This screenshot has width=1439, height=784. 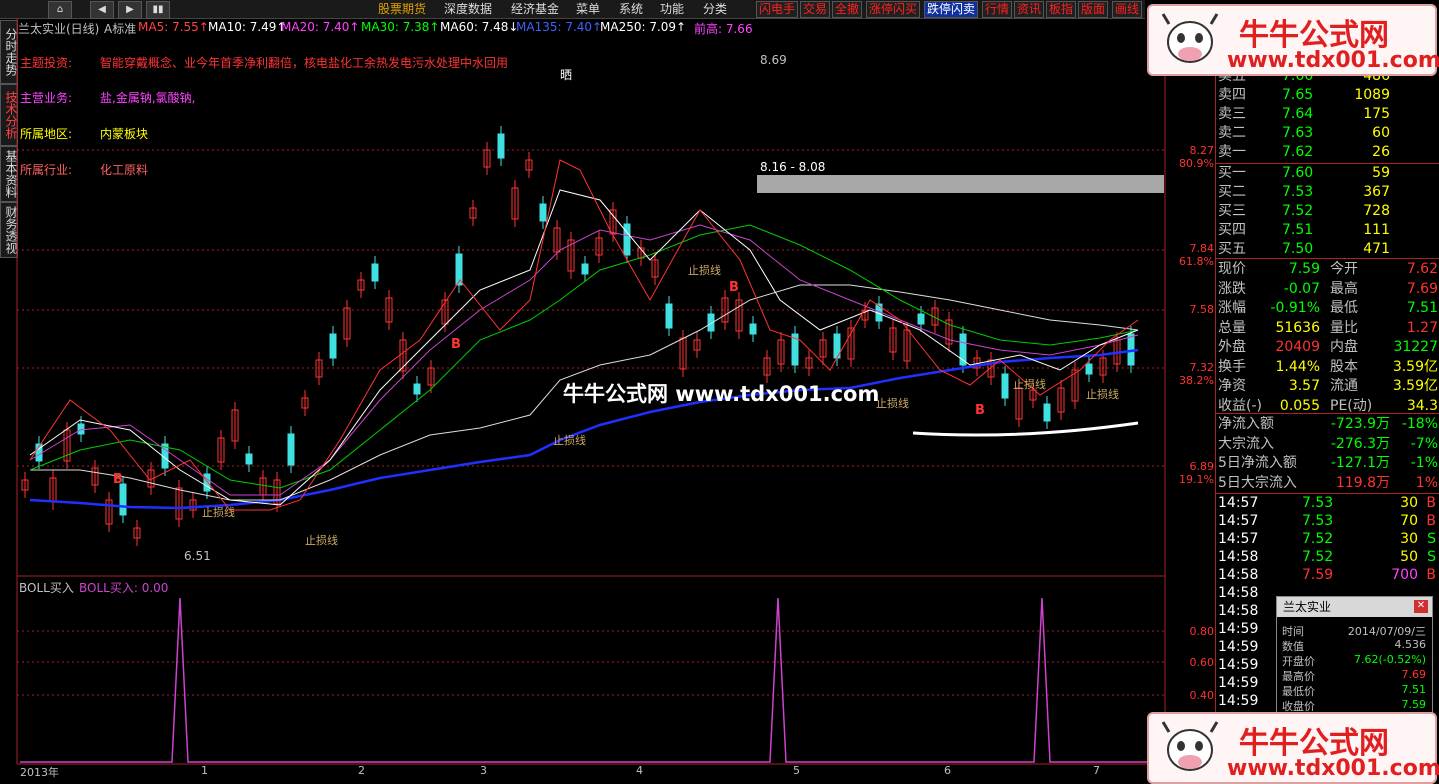 What do you see at coordinates (1414, 674) in the screenshot?
I see `popup-value: 7.69` at bounding box center [1414, 674].